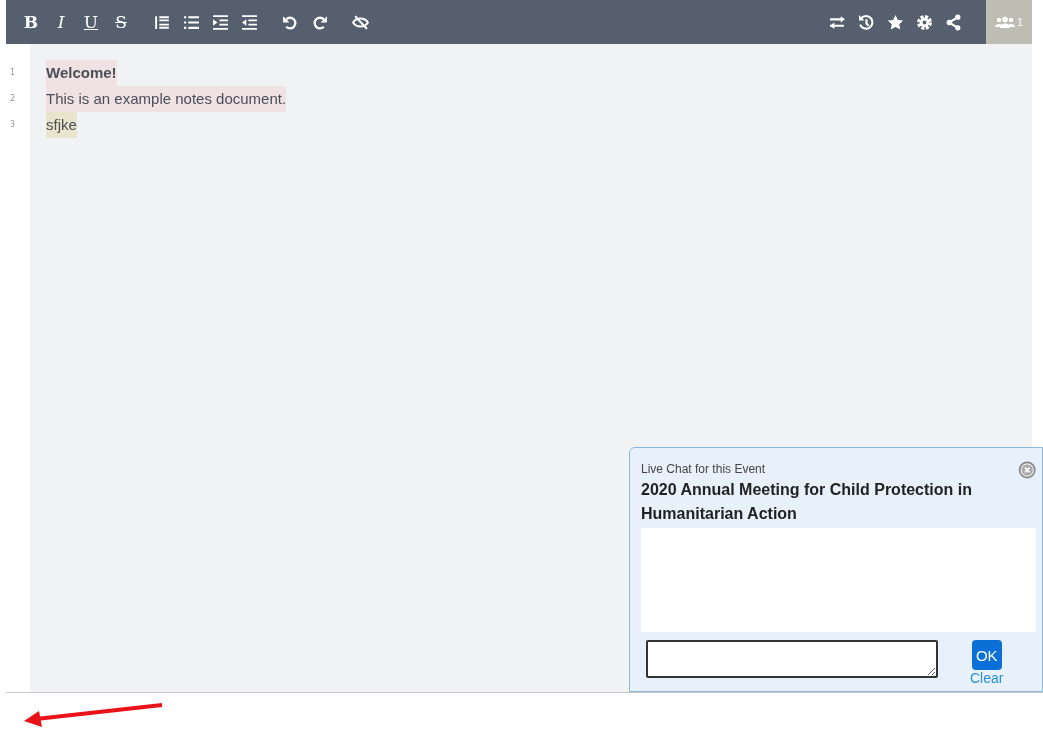 This screenshot has height=732, width=1043. What do you see at coordinates (61, 22) in the screenshot?
I see `format-button: I` at bounding box center [61, 22].